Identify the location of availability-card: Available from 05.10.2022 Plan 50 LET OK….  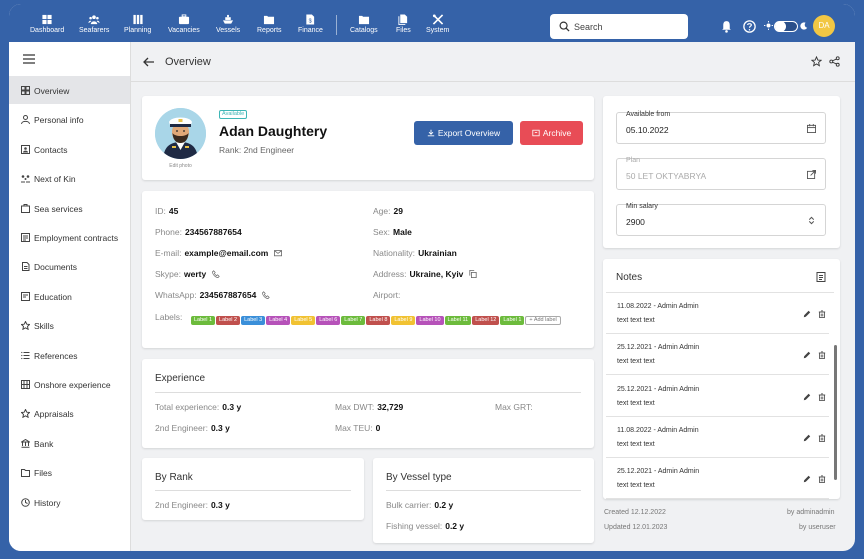
(721, 172).